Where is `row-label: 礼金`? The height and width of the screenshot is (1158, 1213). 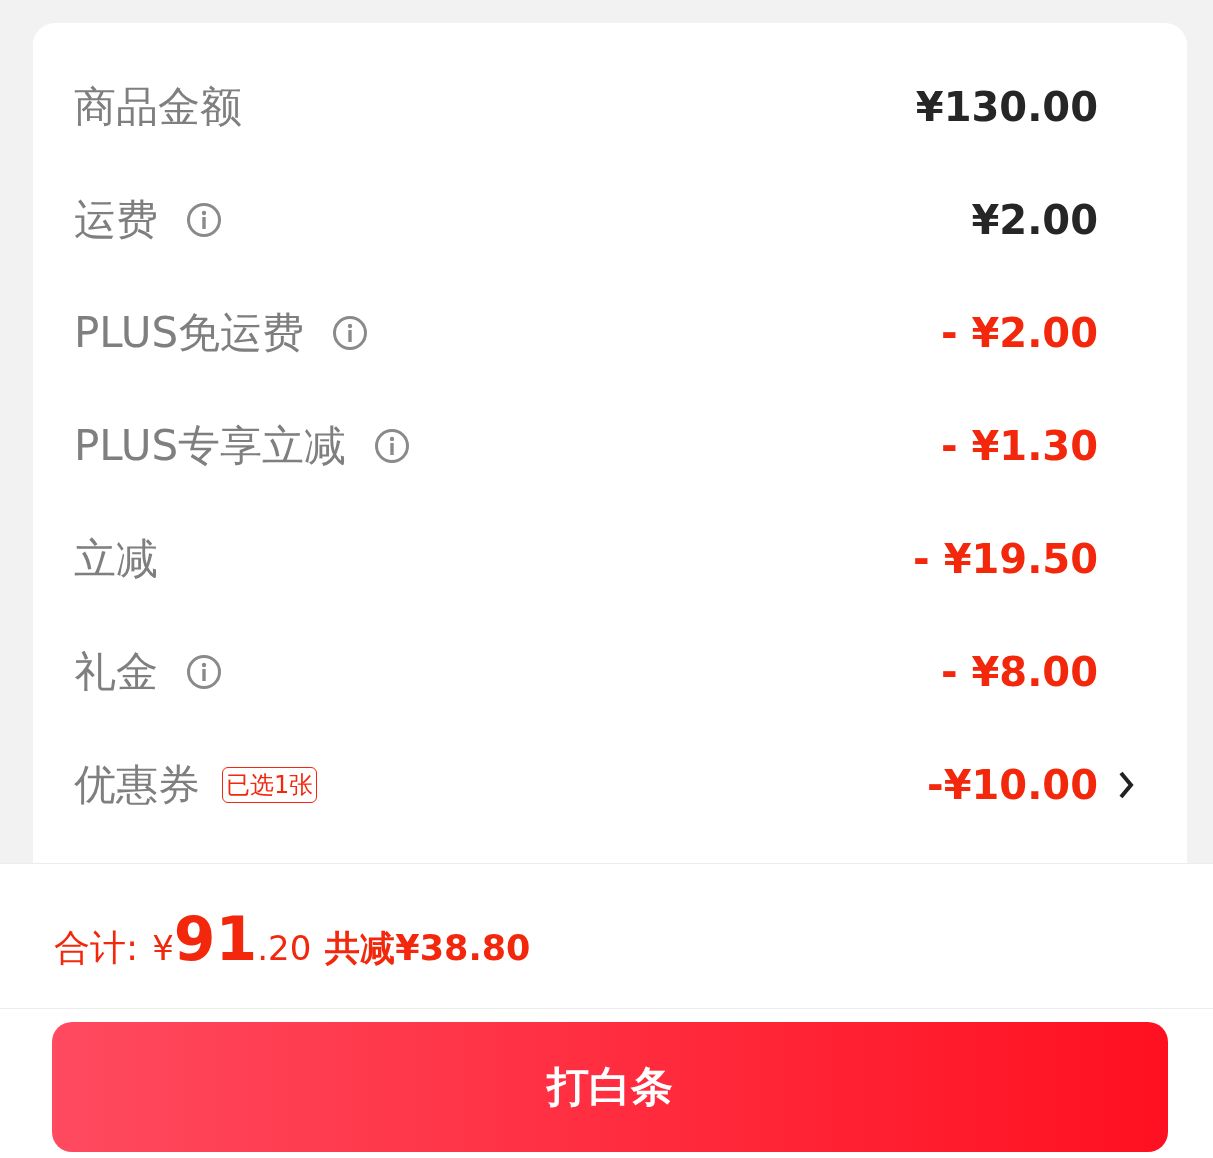
row-label: 礼金 is located at coordinates (116, 671).